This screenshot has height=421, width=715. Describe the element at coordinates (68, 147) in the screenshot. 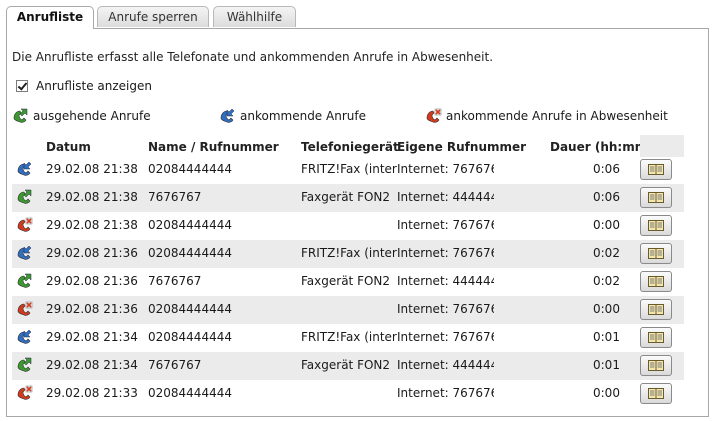

I see `header-date: Datum` at that location.